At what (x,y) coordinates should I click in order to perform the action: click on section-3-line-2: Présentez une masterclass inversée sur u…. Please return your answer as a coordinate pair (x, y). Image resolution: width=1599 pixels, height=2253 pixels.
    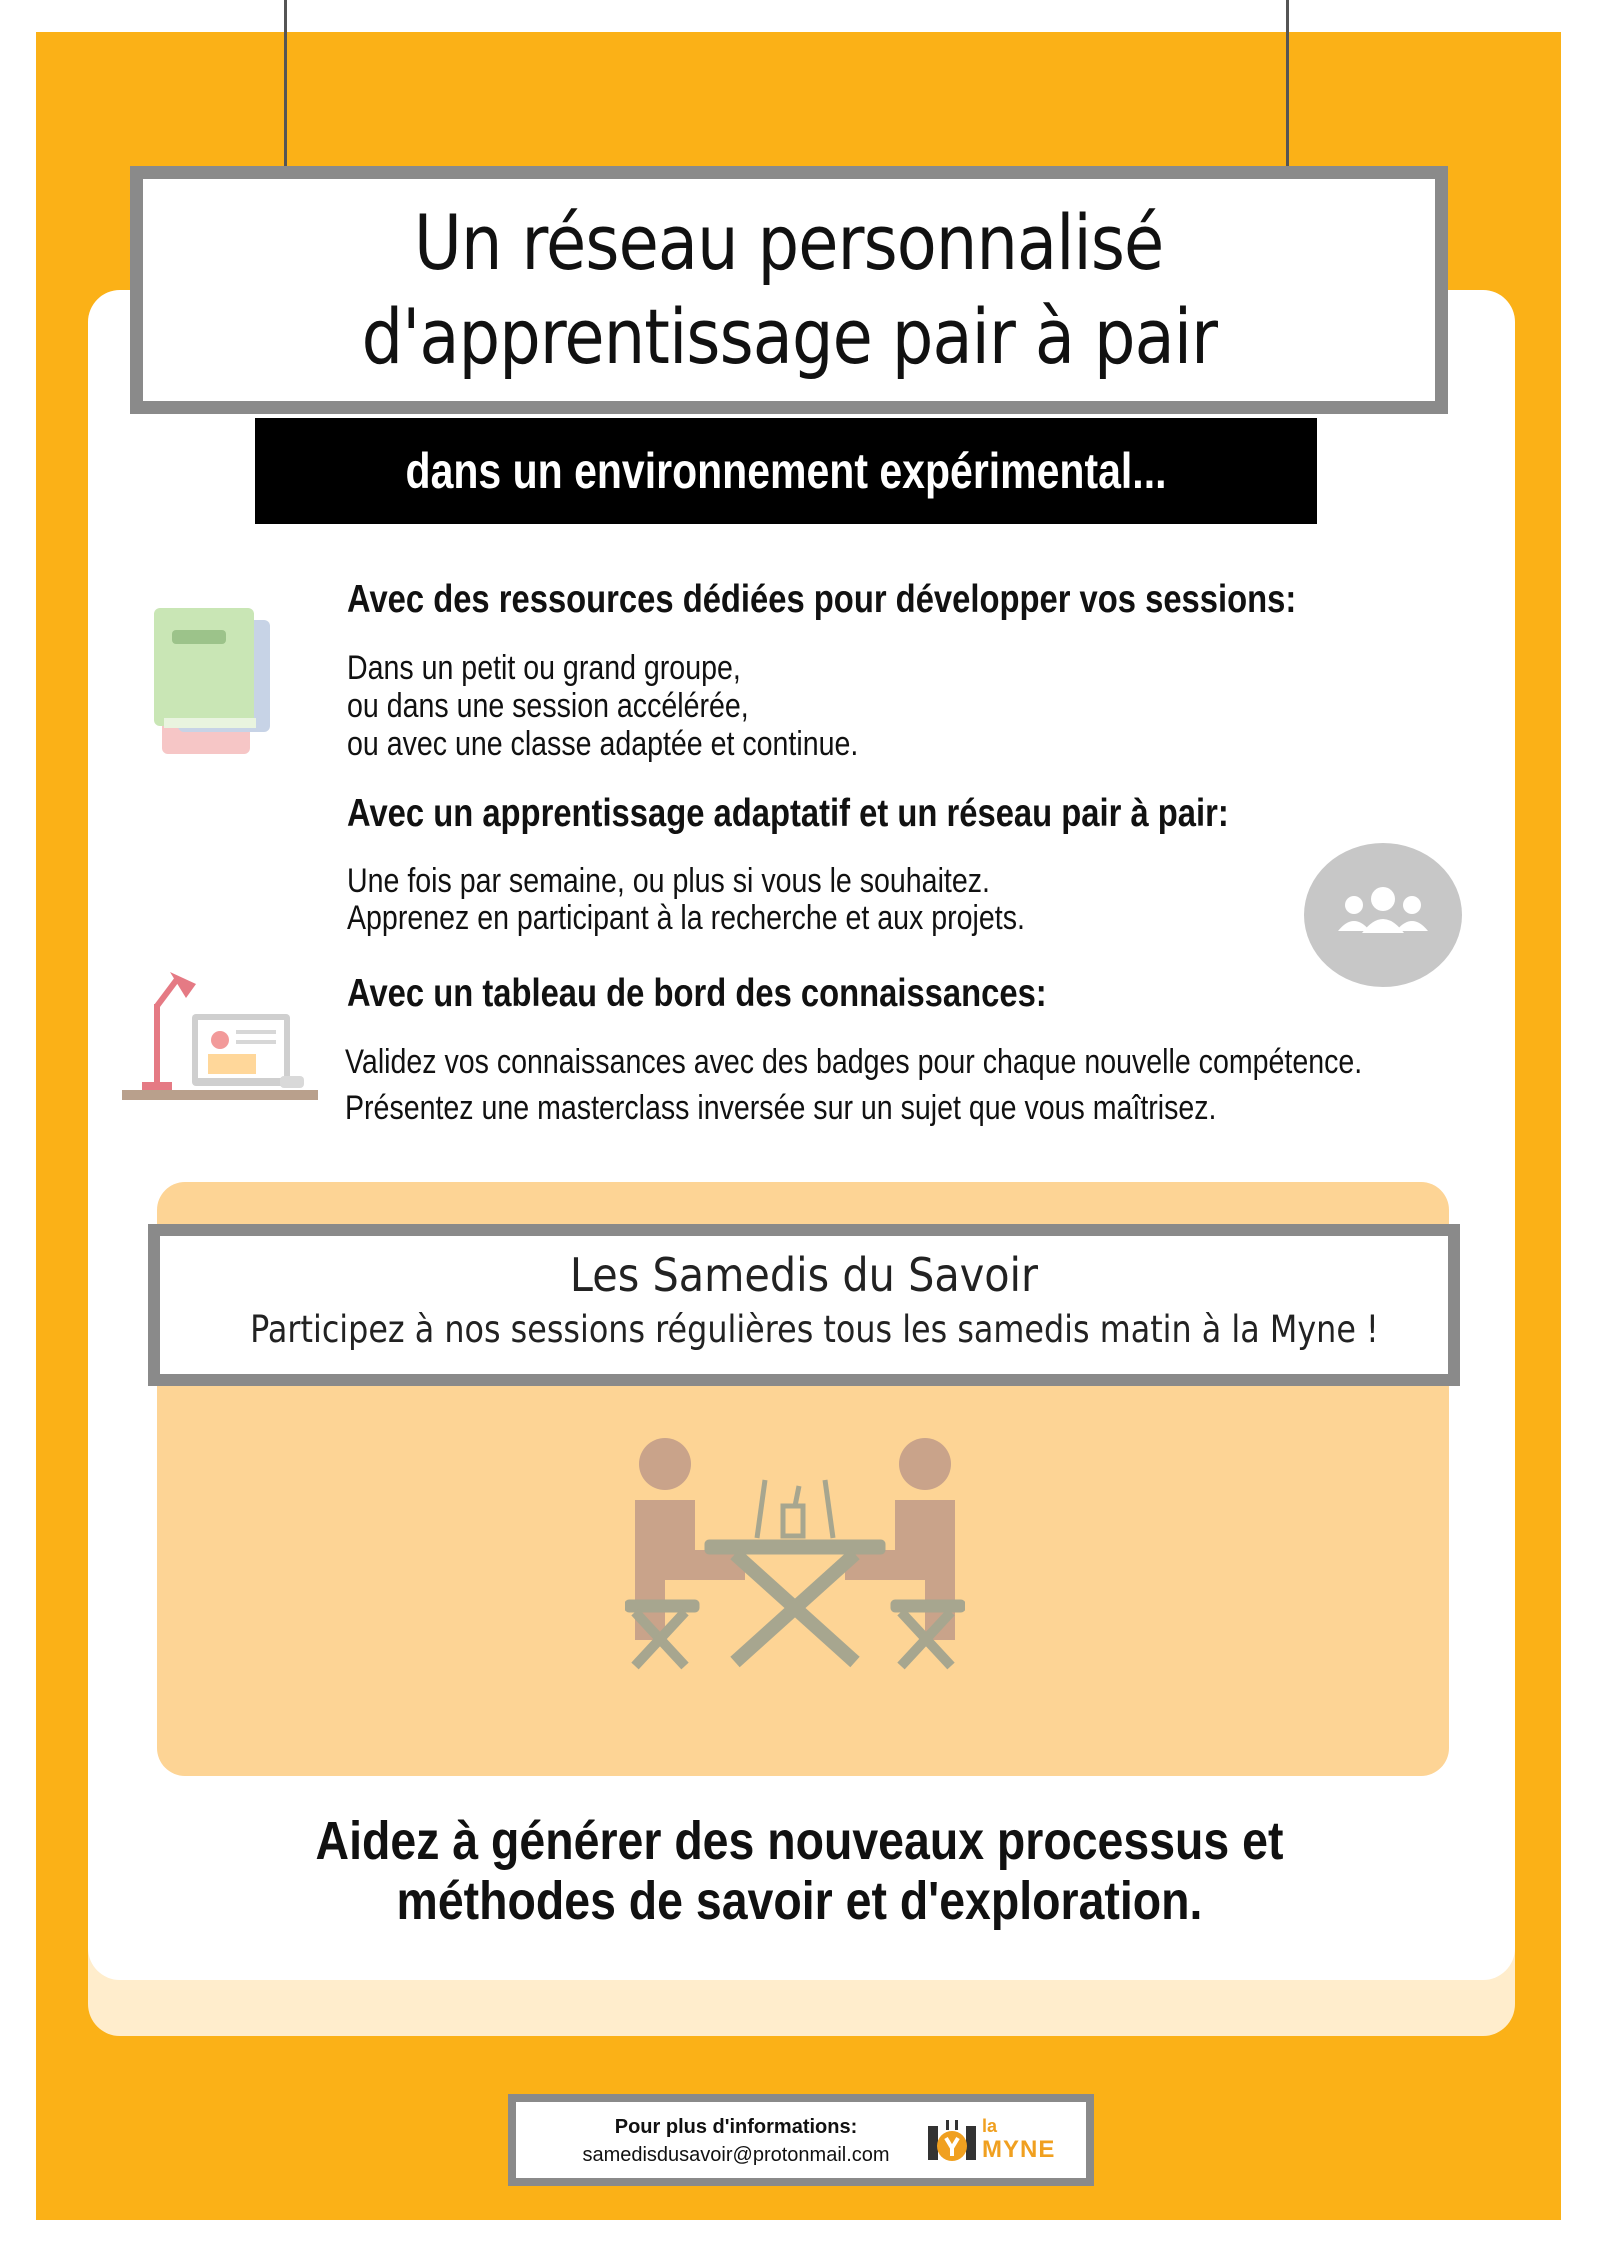
    Looking at the image, I should click on (781, 1108).